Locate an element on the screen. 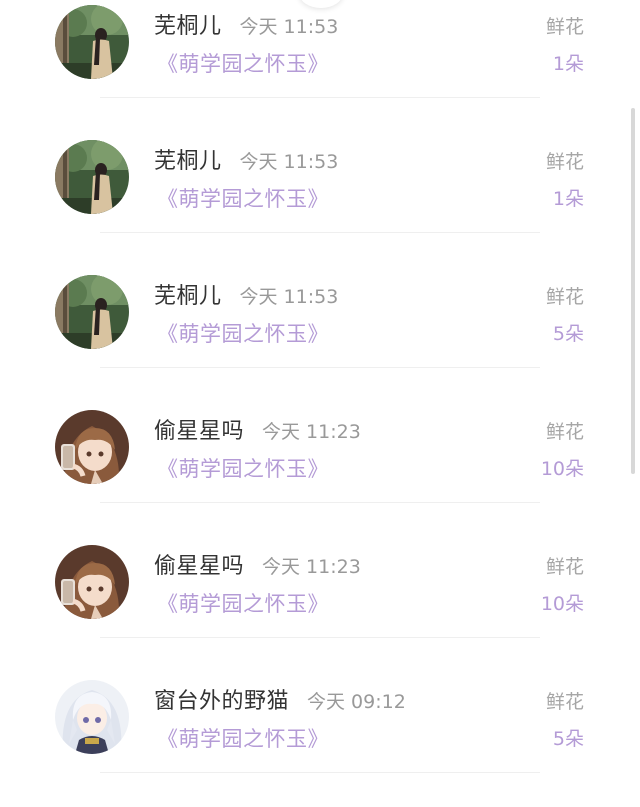  name-line: 窗台外的野猫 今天 09:12 is located at coordinates (280, 699).